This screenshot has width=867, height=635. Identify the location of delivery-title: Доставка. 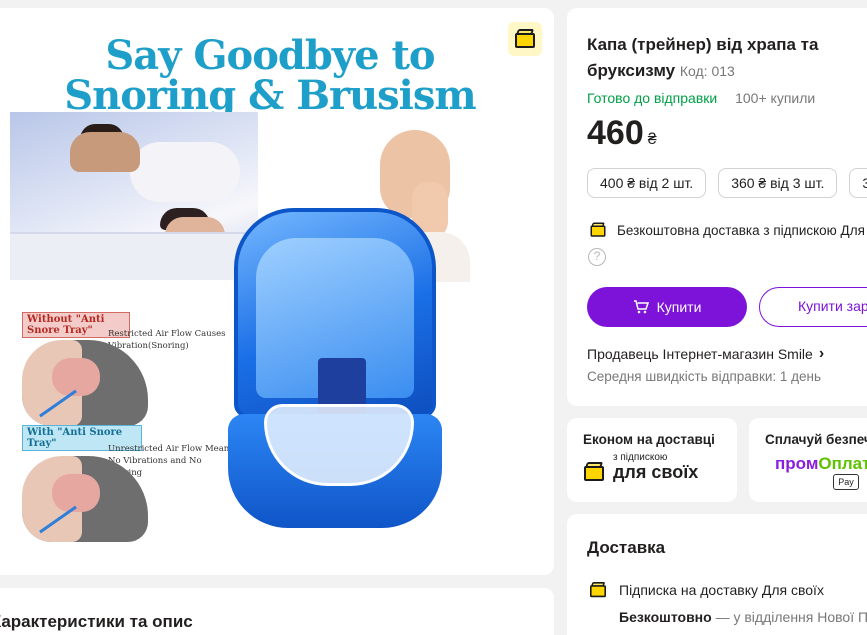
(626, 547).